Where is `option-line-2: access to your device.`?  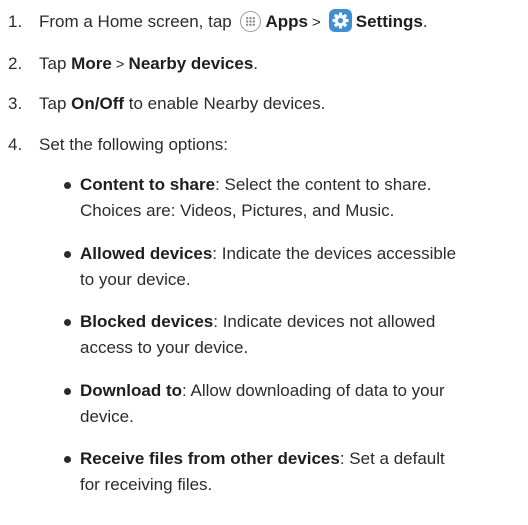 option-line-2: access to your device. is located at coordinates (164, 347).